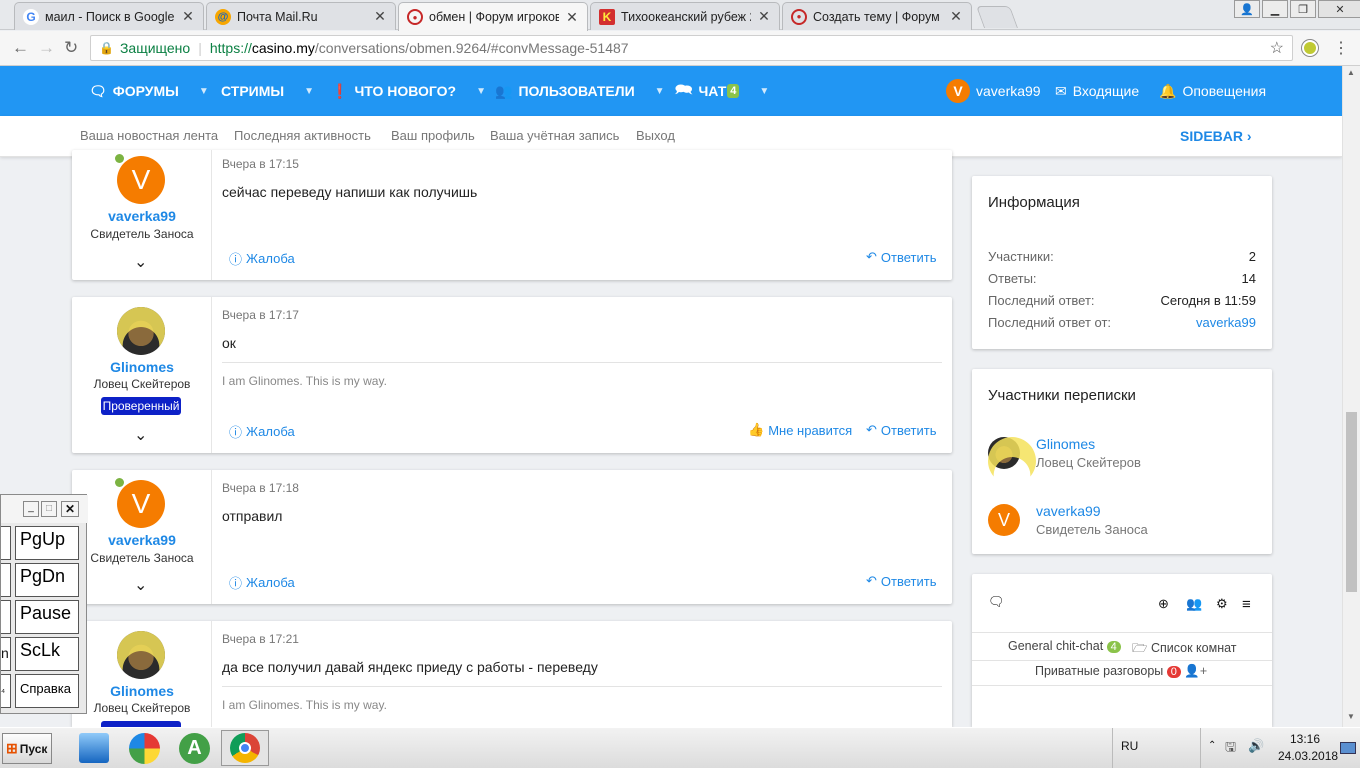 The height and width of the screenshot is (768, 1360). Describe the element at coordinates (993, 91) in the screenshot. I see `nav-user-menu: V vaverka99` at that location.